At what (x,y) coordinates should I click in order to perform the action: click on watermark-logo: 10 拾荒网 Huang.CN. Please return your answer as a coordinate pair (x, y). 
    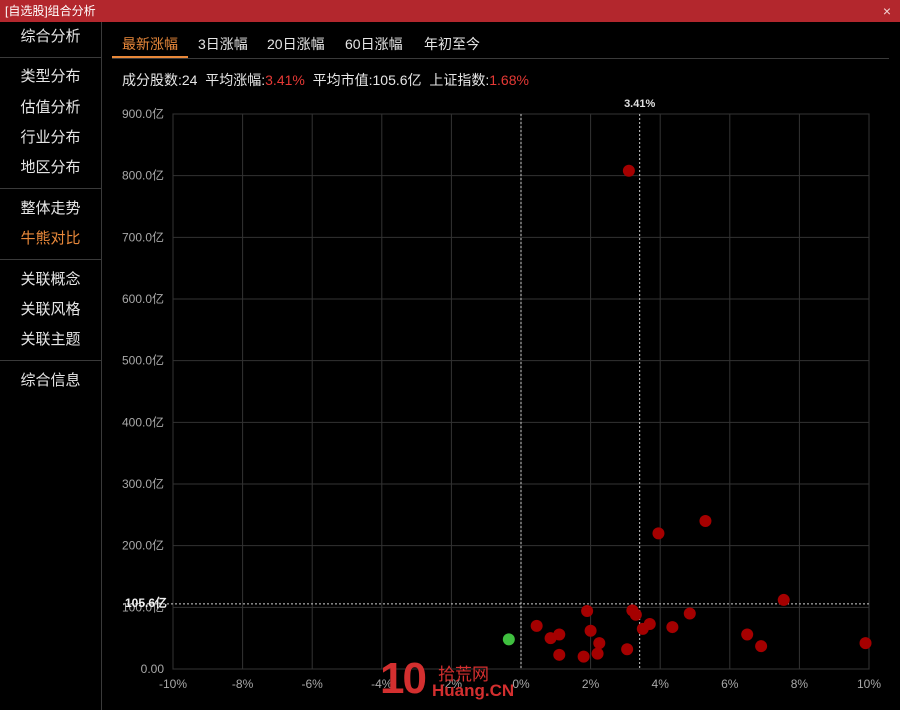
    Looking at the image, I should click on (447, 679).